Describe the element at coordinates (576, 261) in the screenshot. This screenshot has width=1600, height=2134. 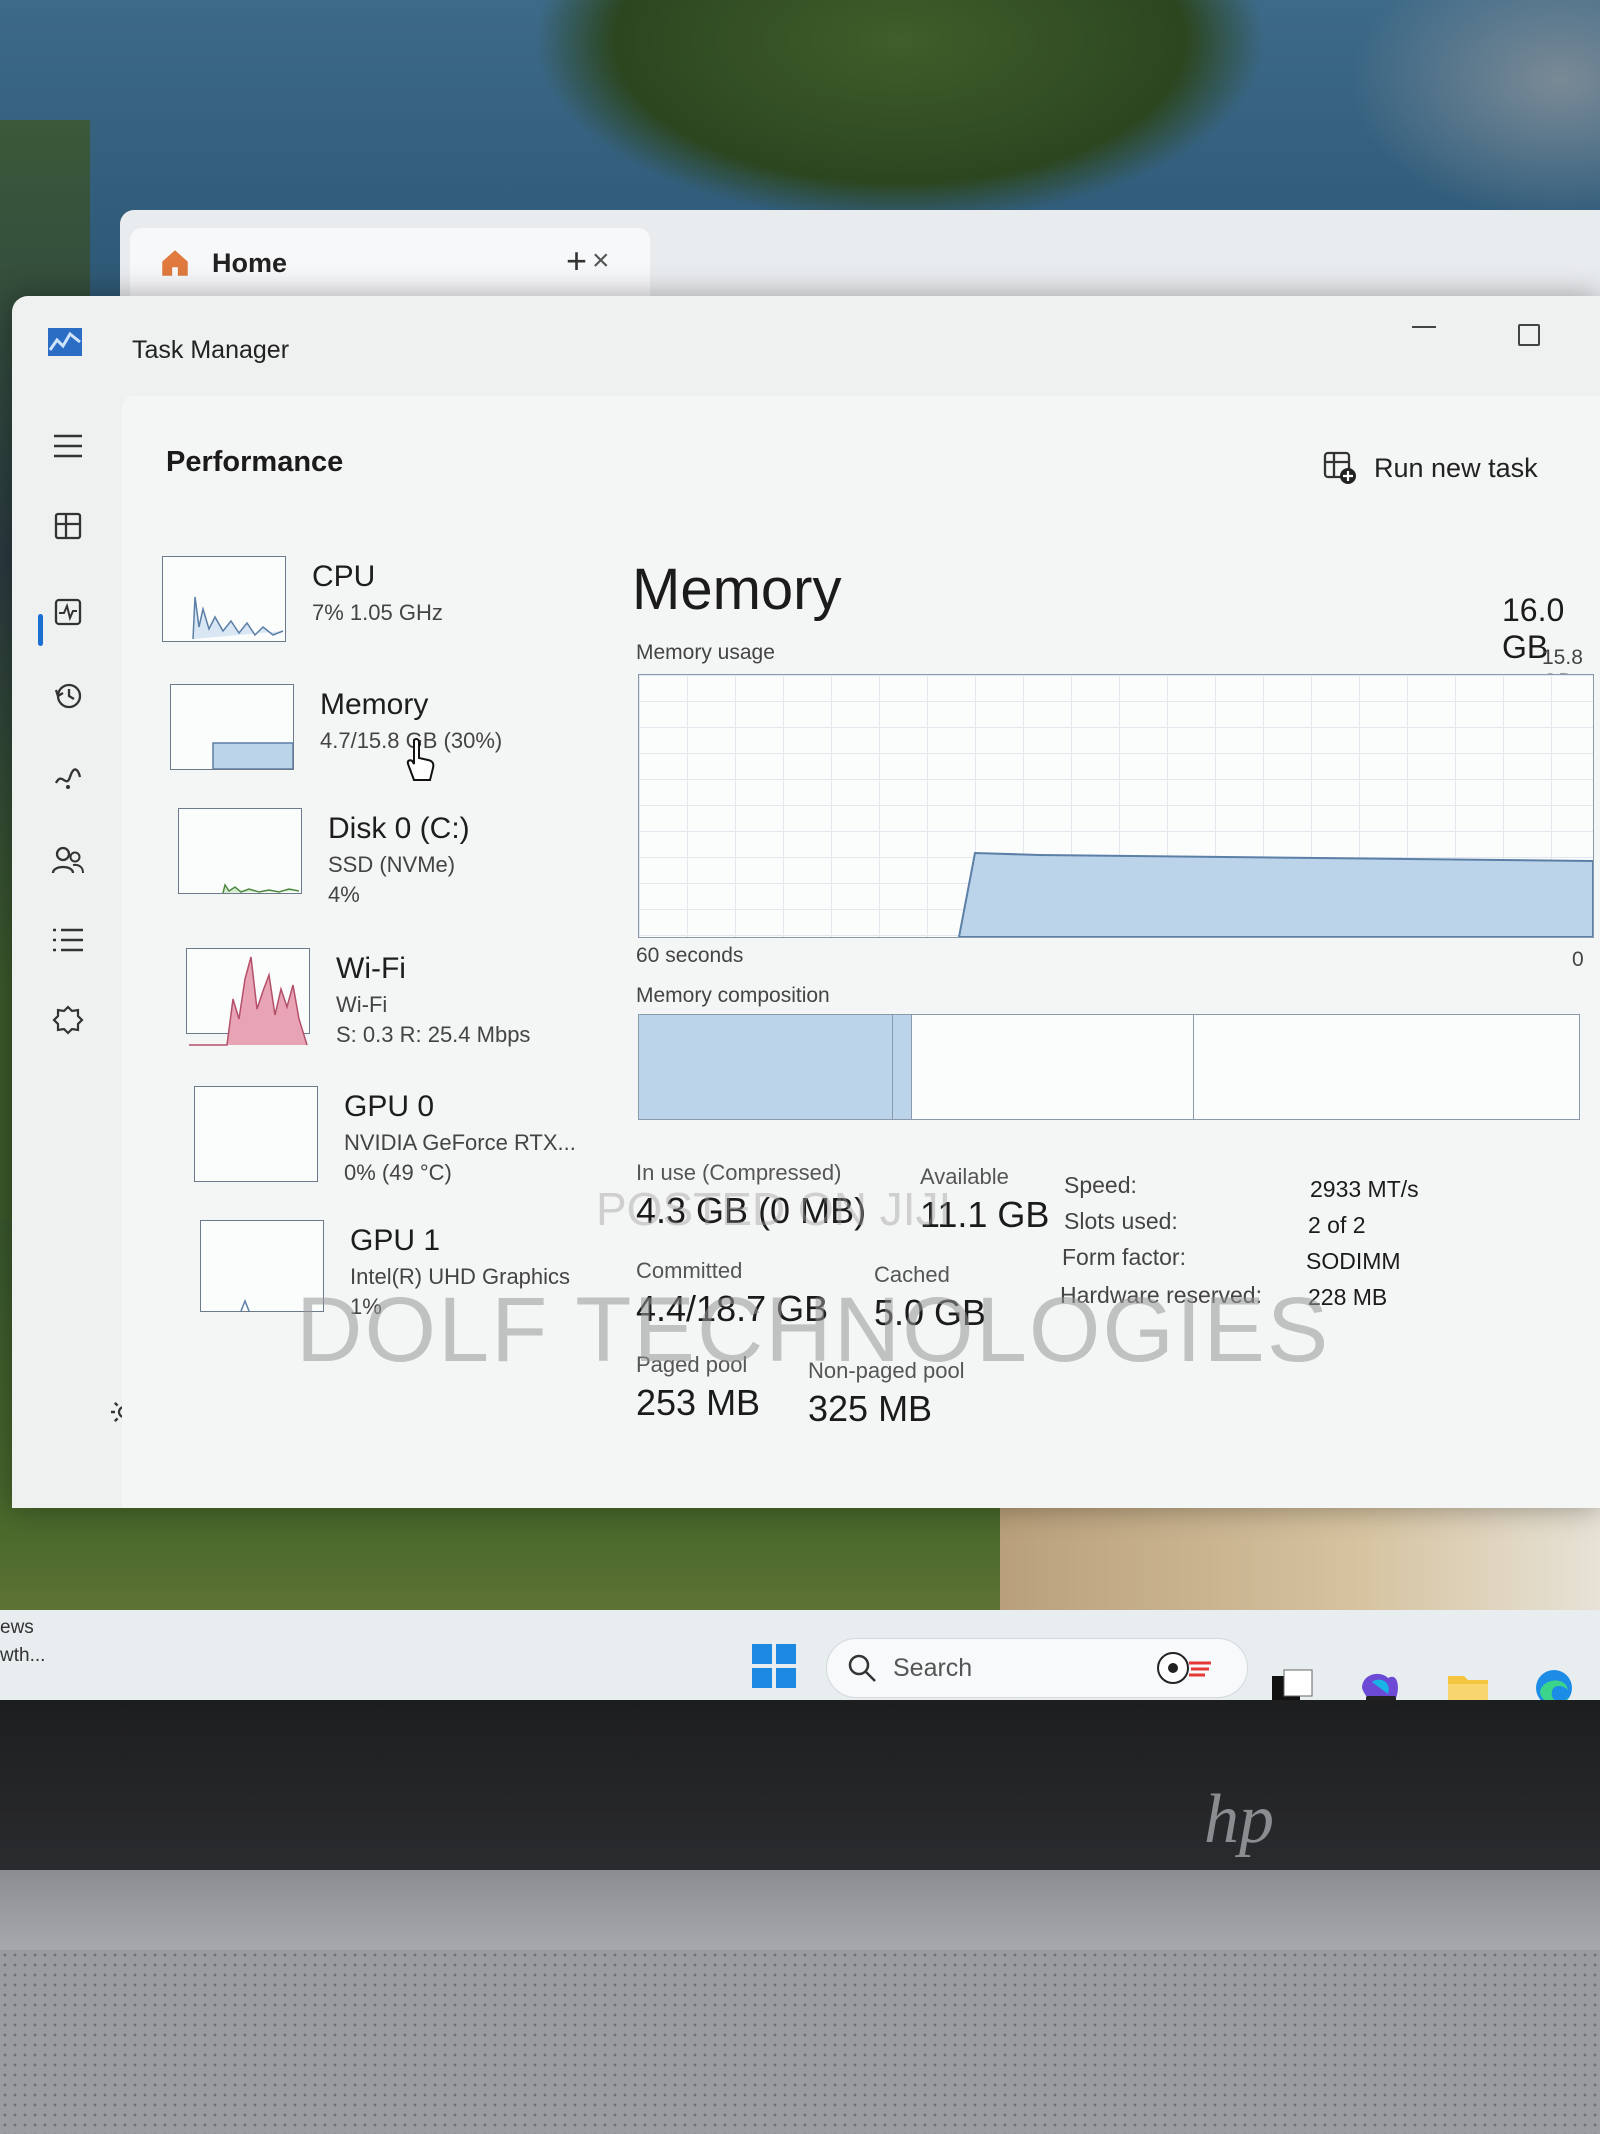
I see `new-tab-icon: +` at that location.